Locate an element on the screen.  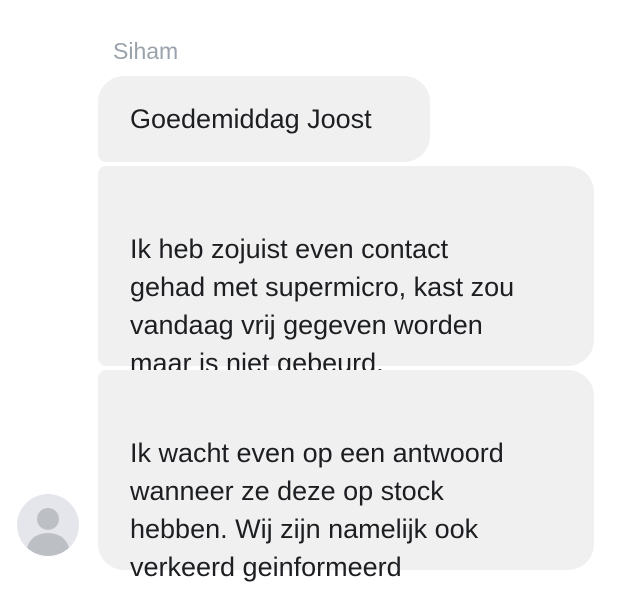
default-user-avatar-icon is located at coordinates (48, 532).